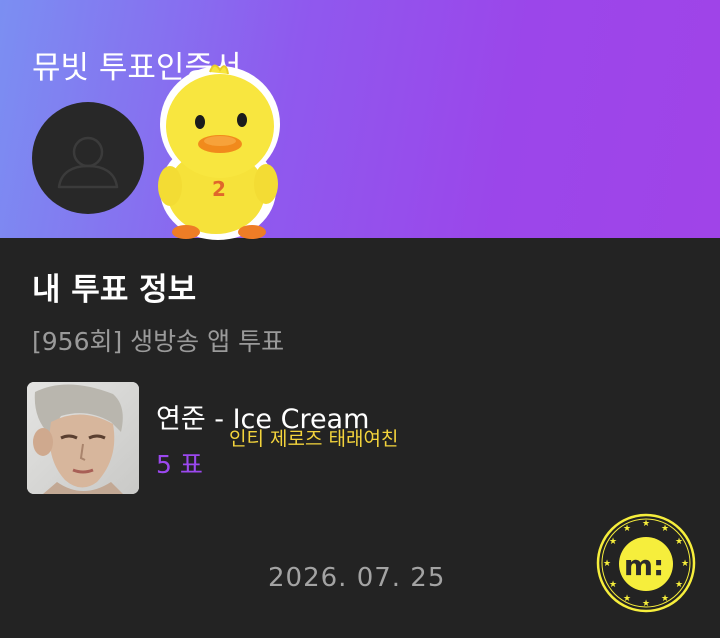  I want to click on vote-count: 5 표, so click(179, 464).